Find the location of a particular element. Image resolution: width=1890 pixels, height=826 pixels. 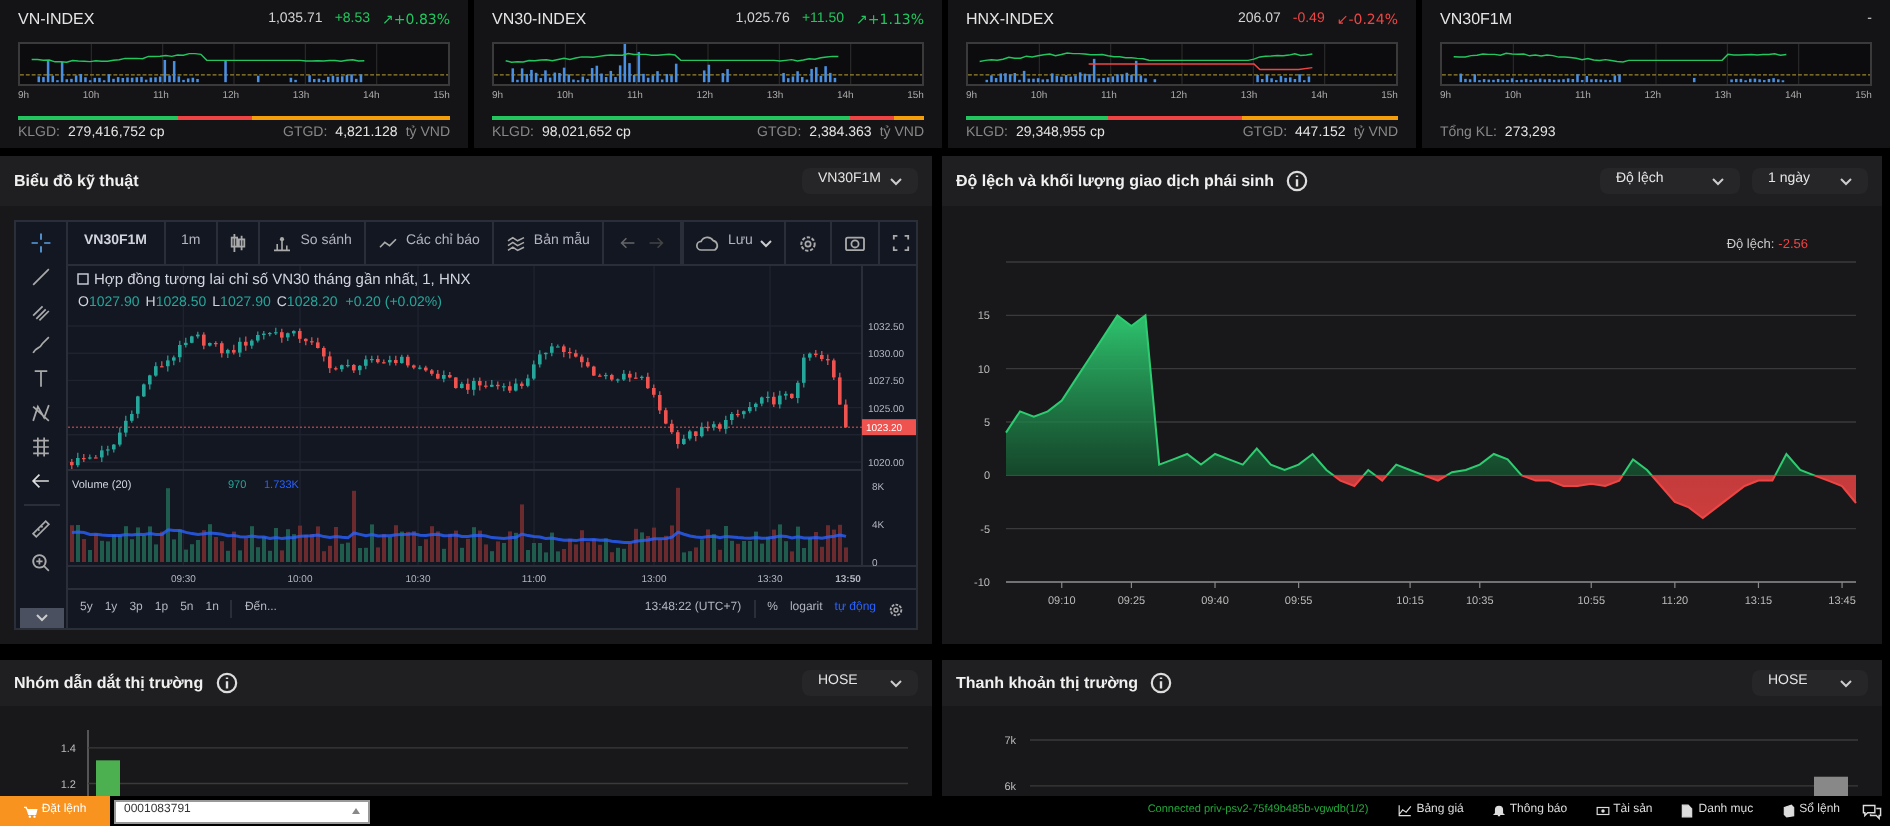

index-name: HNX-INDEX is located at coordinates (1010, 20).